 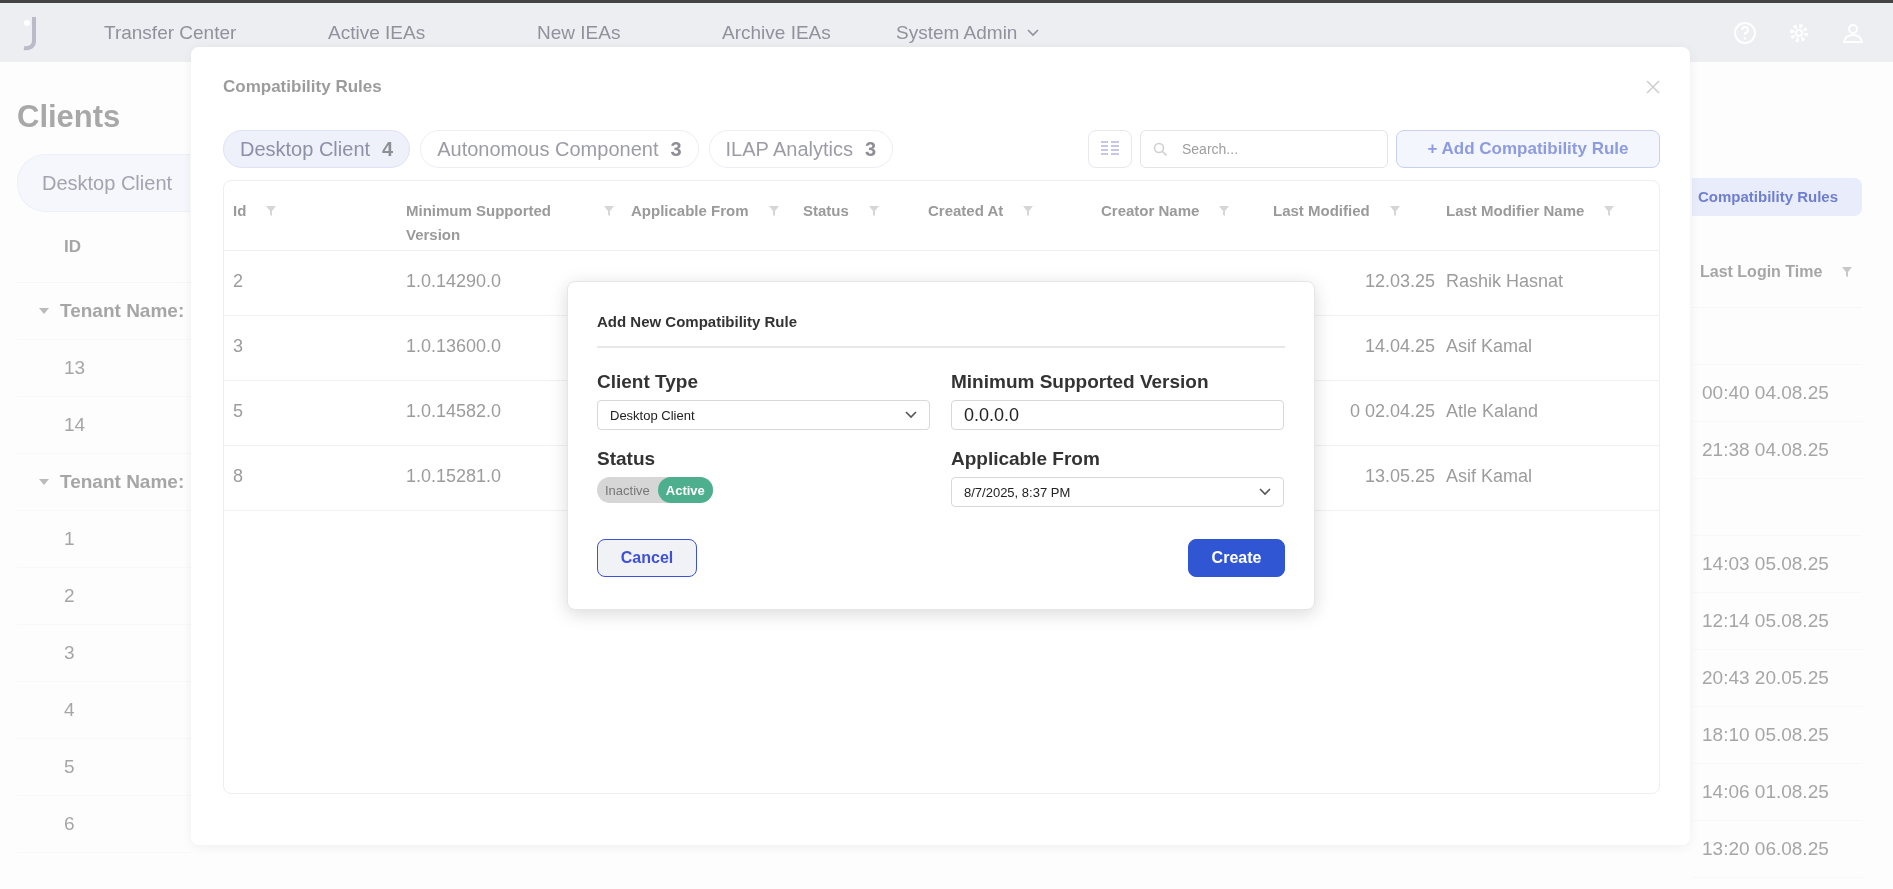 What do you see at coordinates (1236, 558) in the screenshot?
I see `create-button: Create` at bounding box center [1236, 558].